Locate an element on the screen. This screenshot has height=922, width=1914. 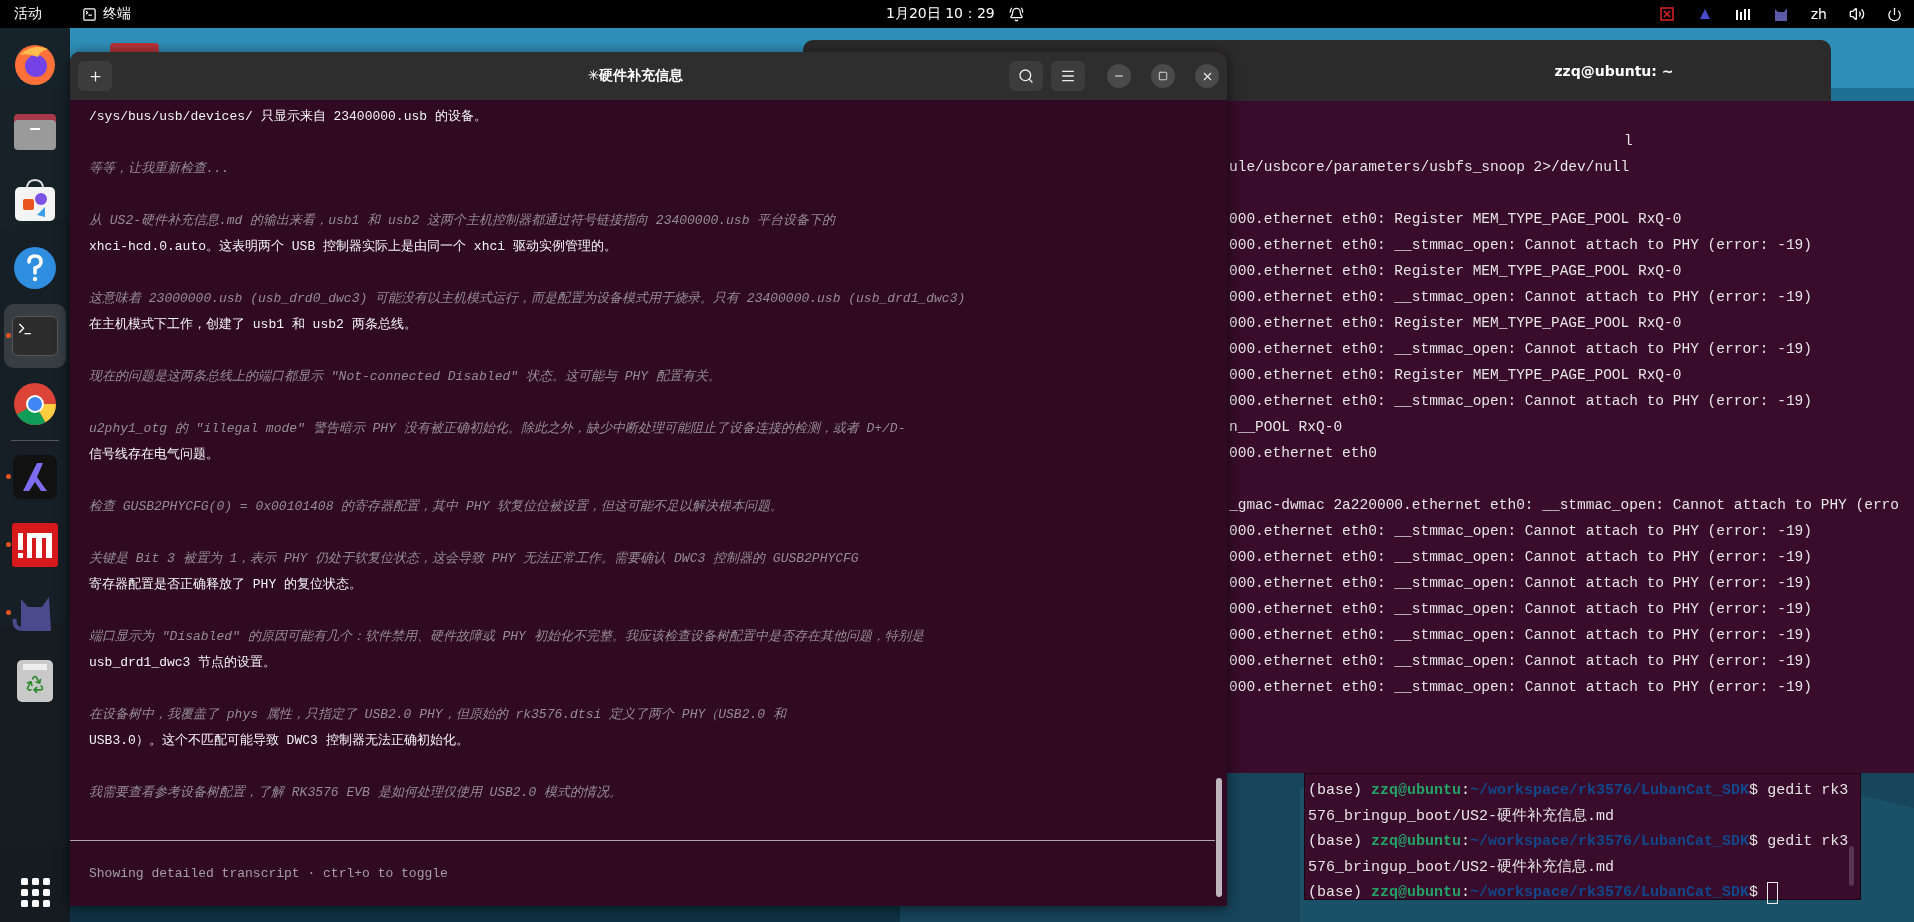
volume-icon is located at coordinates (1857, 14).